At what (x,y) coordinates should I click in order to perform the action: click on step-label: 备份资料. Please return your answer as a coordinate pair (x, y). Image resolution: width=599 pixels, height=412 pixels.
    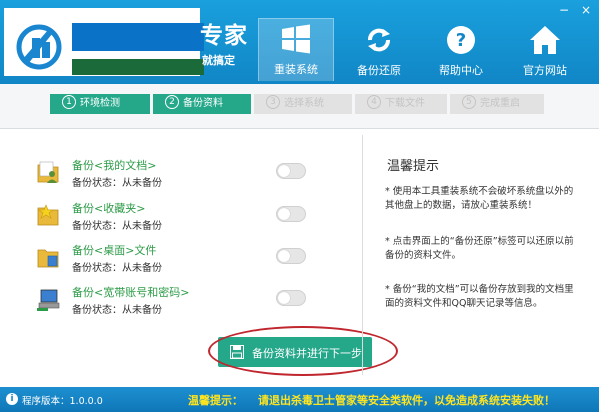
    Looking at the image, I should click on (203, 103).